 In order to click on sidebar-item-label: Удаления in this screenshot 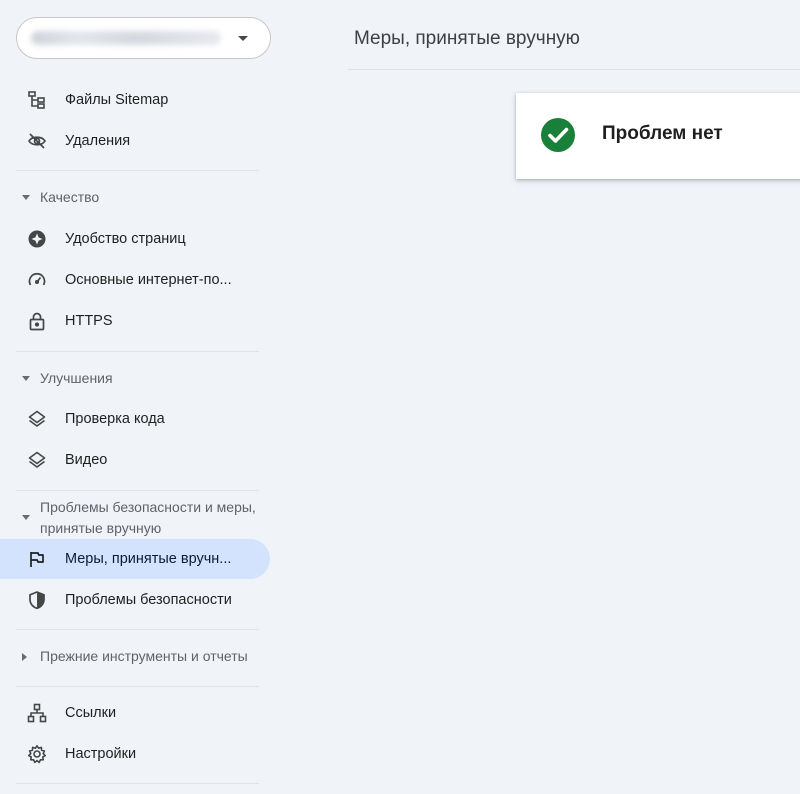, I will do `click(98, 141)`.